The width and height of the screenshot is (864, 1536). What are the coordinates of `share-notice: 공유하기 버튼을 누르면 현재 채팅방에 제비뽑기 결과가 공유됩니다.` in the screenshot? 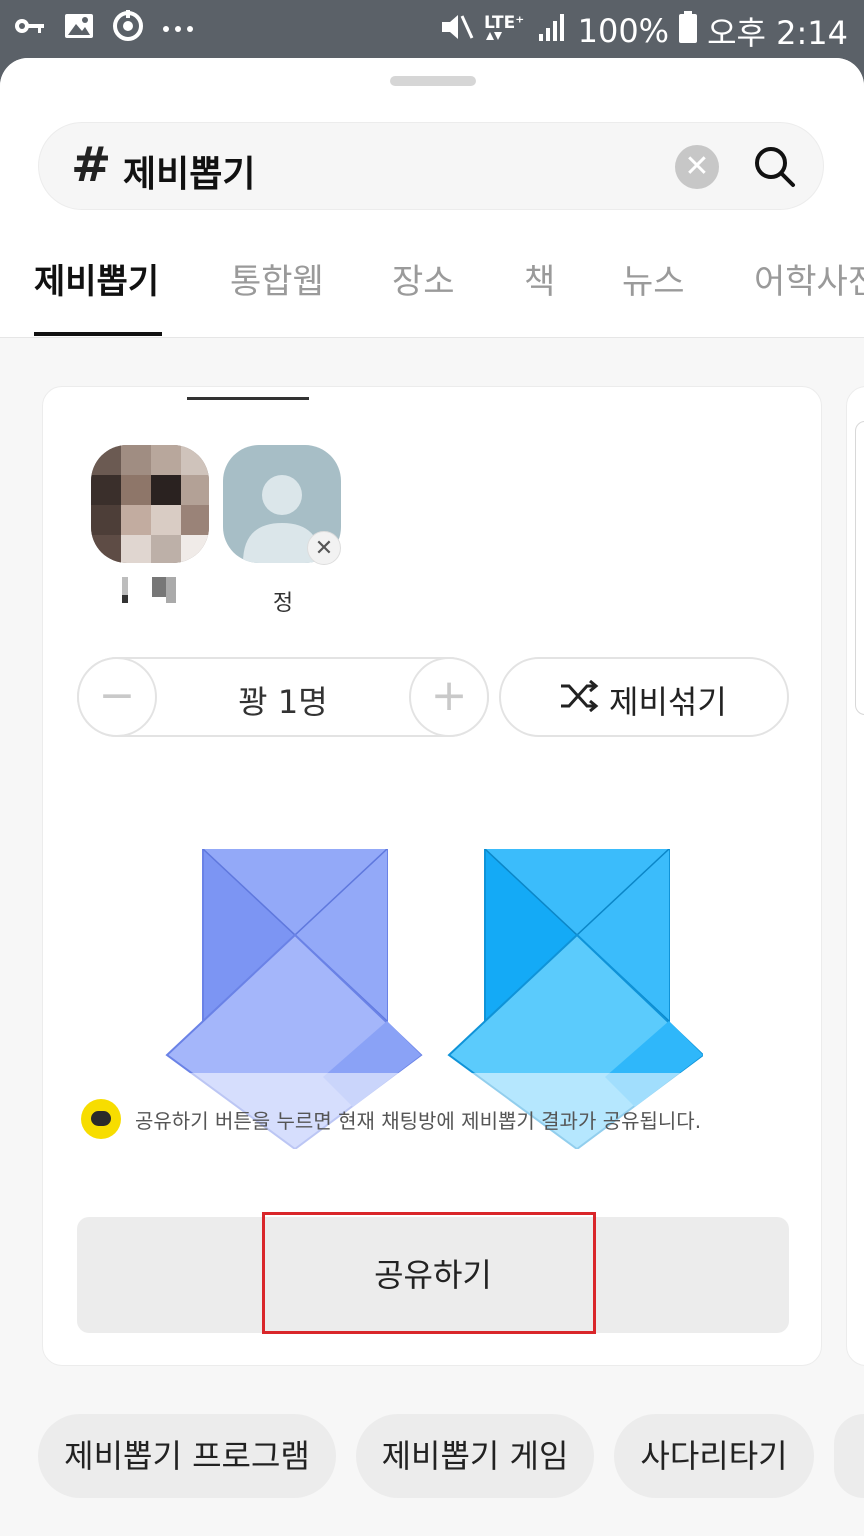 It's located at (391, 1119).